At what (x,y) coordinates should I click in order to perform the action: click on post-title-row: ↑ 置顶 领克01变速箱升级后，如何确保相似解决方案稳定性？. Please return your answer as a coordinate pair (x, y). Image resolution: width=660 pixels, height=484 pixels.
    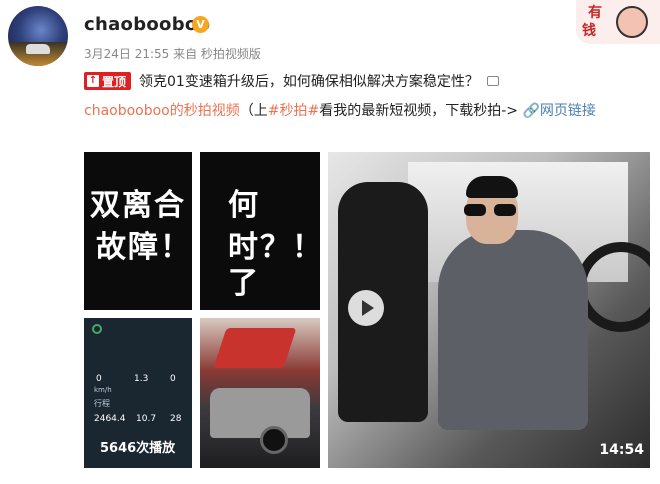
    Looking at the image, I should click on (291, 81).